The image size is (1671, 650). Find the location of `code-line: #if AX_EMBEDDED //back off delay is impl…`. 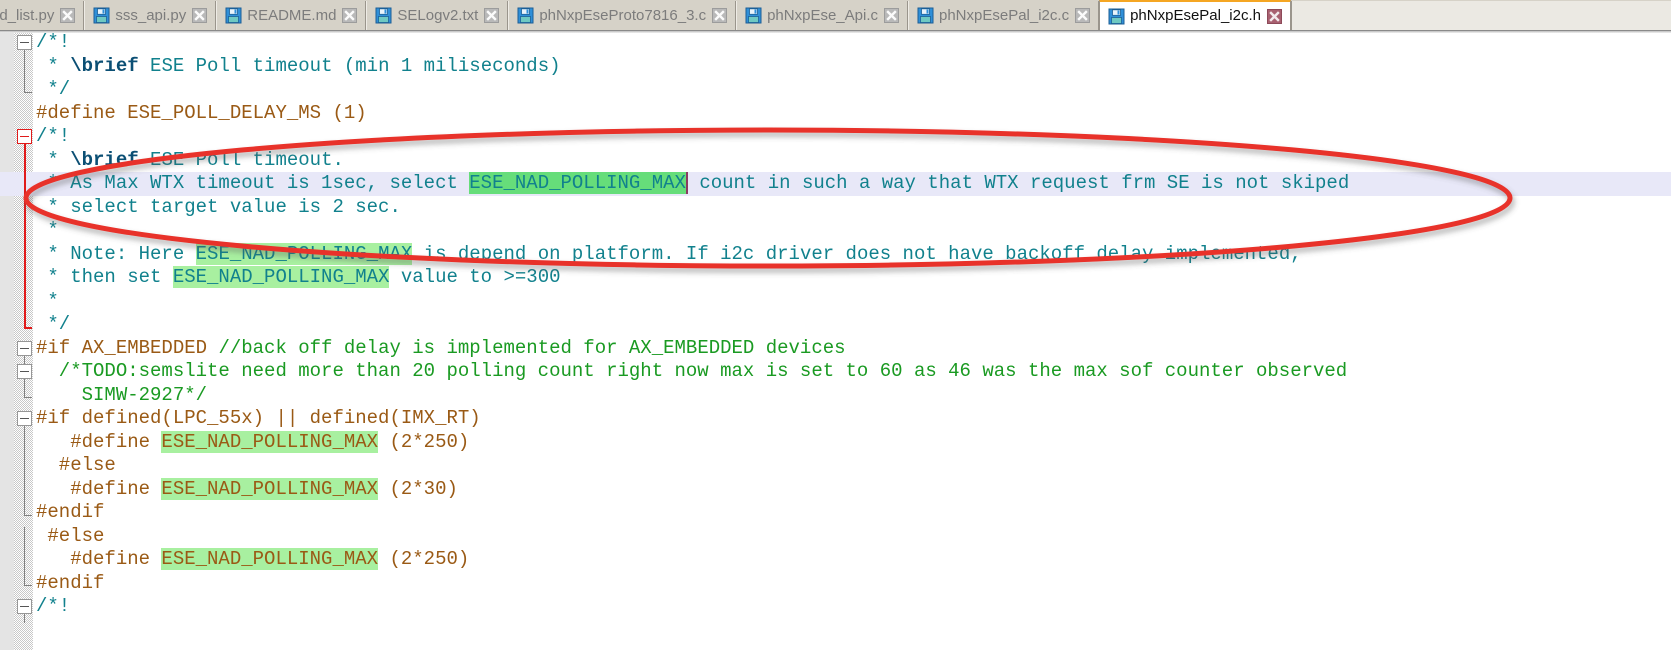

code-line: #if AX_EMBEDDED //back off delay is impl… is located at coordinates (852, 349).